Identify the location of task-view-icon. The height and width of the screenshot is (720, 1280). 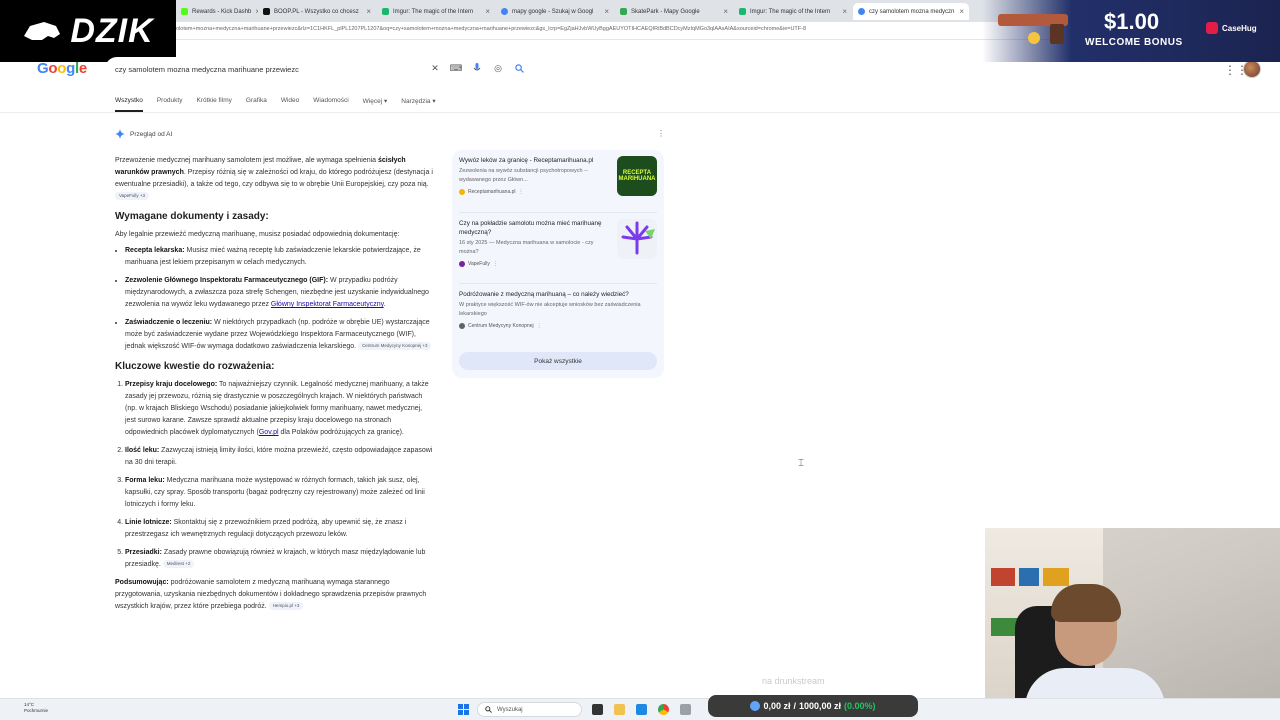
(597, 709).